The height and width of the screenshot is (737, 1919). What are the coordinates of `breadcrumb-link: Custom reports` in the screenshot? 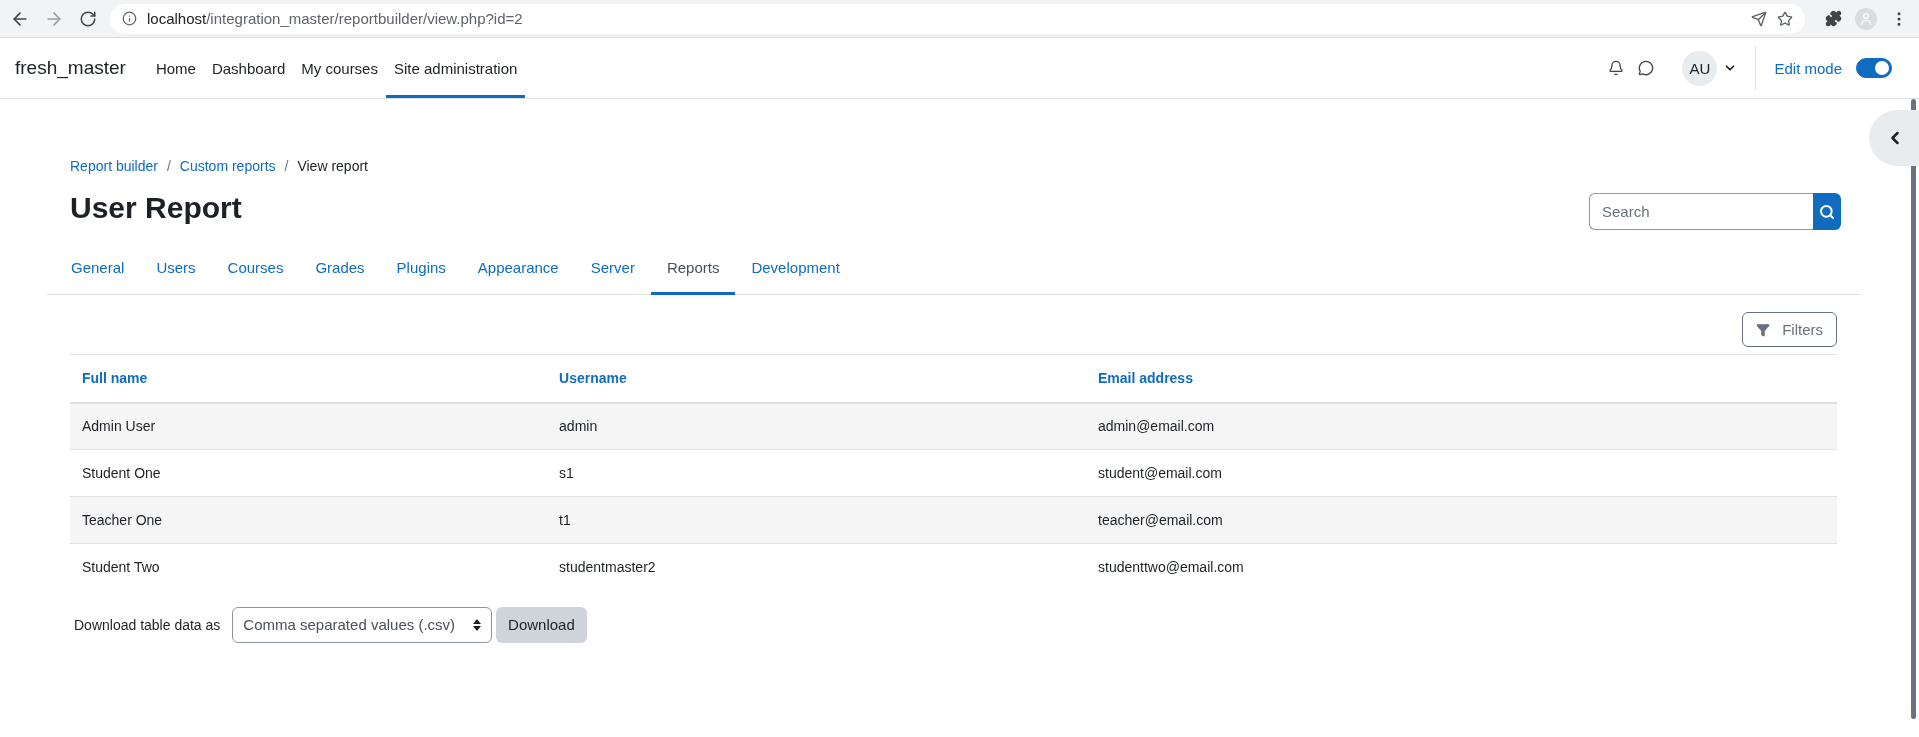 It's located at (227, 166).